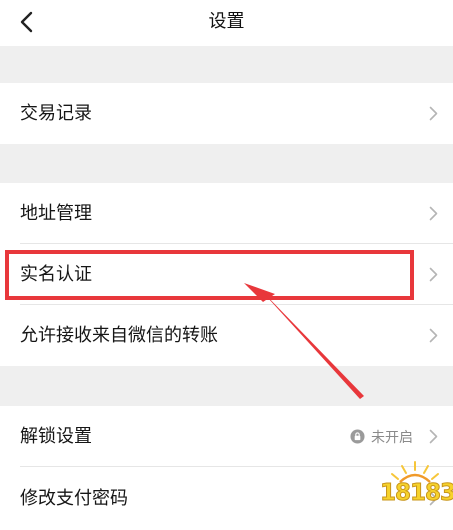  Describe the element at coordinates (119, 335) in the screenshot. I see `menu-item-label: 允许接收来自微信的转账` at that location.